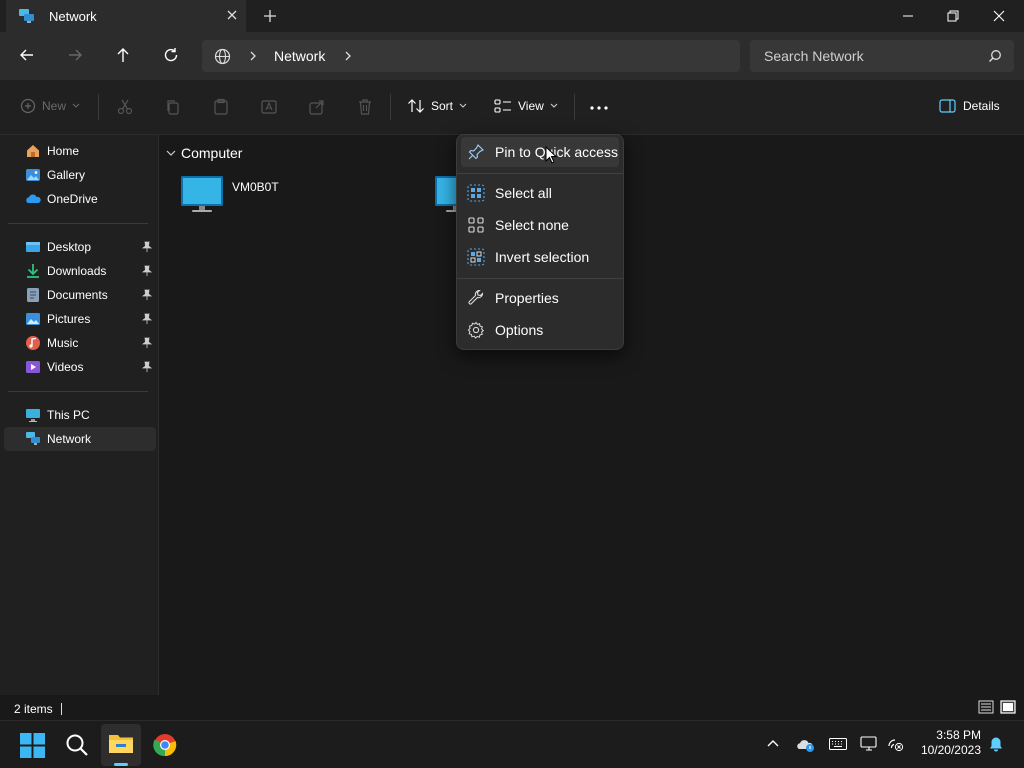  Describe the element at coordinates (27, 55) in the screenshot. I see `back-arrow-icon` at that location.